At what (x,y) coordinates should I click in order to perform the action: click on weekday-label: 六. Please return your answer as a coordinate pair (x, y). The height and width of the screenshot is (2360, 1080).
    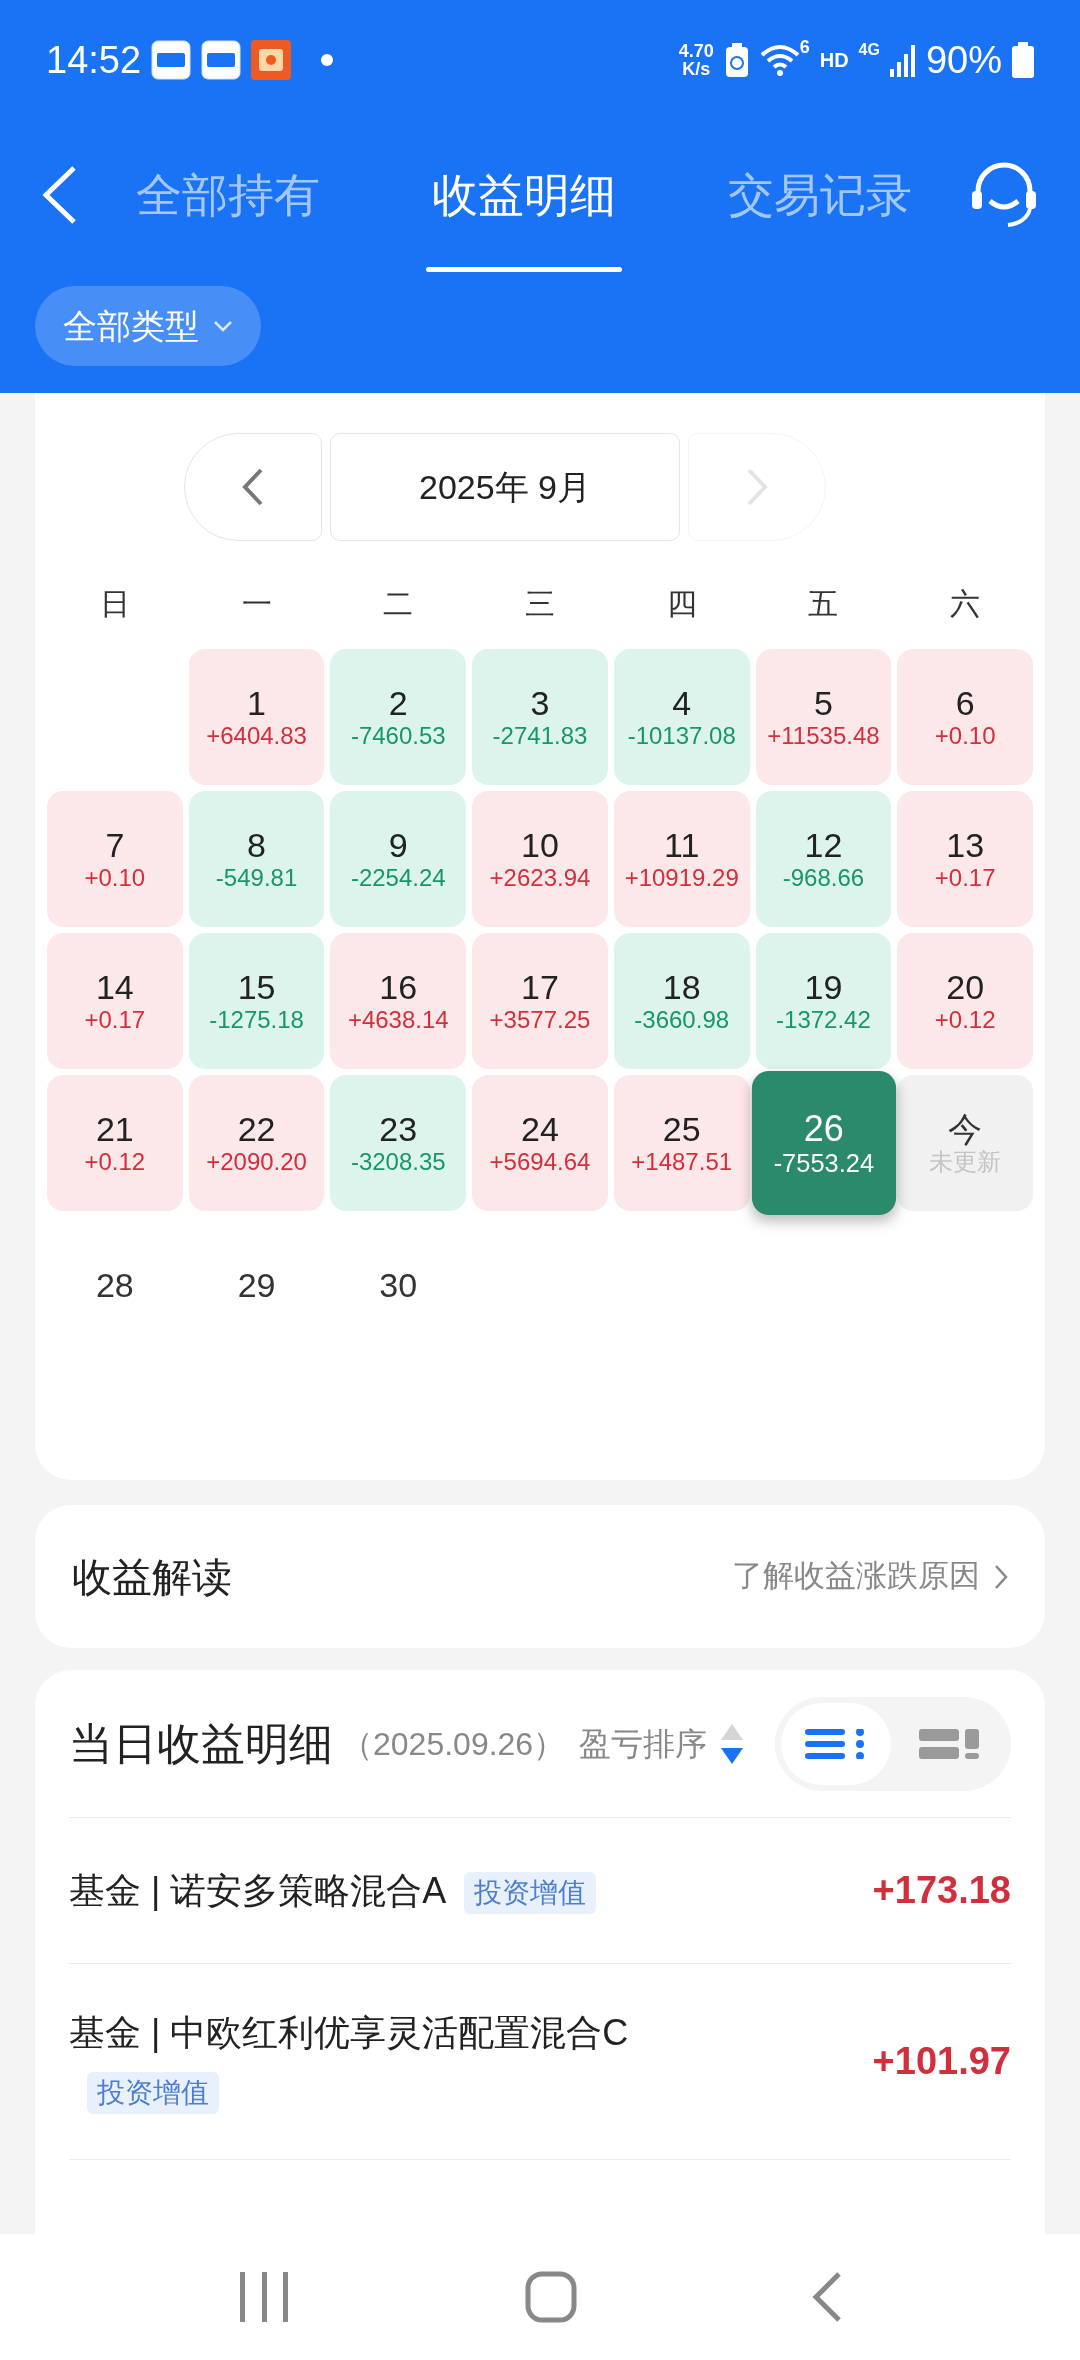
    Looking at the image, I should click on (965, 603).